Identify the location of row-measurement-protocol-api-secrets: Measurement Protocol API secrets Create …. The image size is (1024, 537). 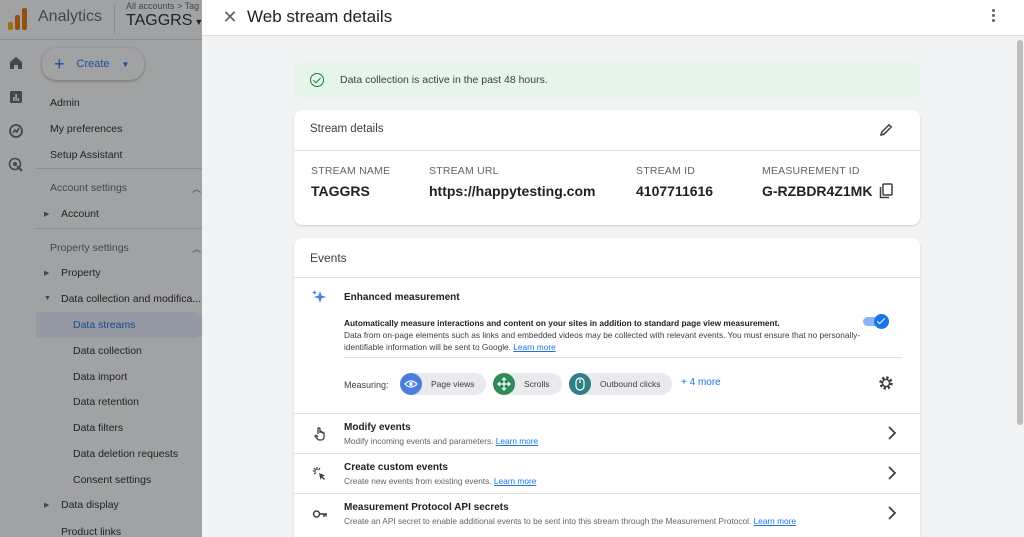
(607, 513).